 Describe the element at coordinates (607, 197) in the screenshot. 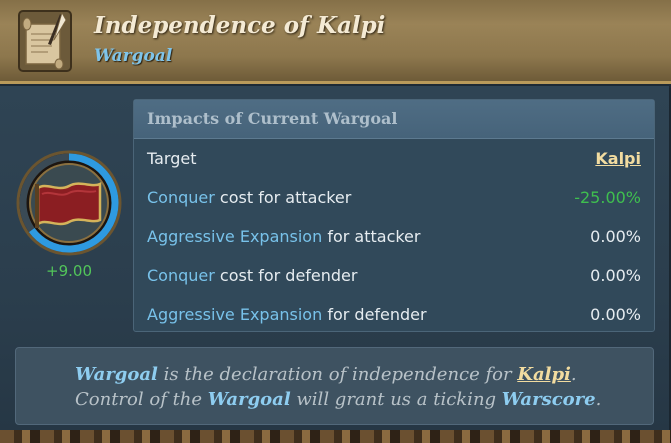

I see `impact-value: -25.00%` at that location.